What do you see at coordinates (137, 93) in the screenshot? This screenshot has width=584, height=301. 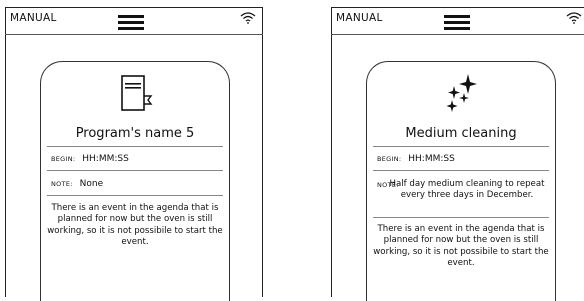 I see `program-book-icon` at bounding box center [137, 93].